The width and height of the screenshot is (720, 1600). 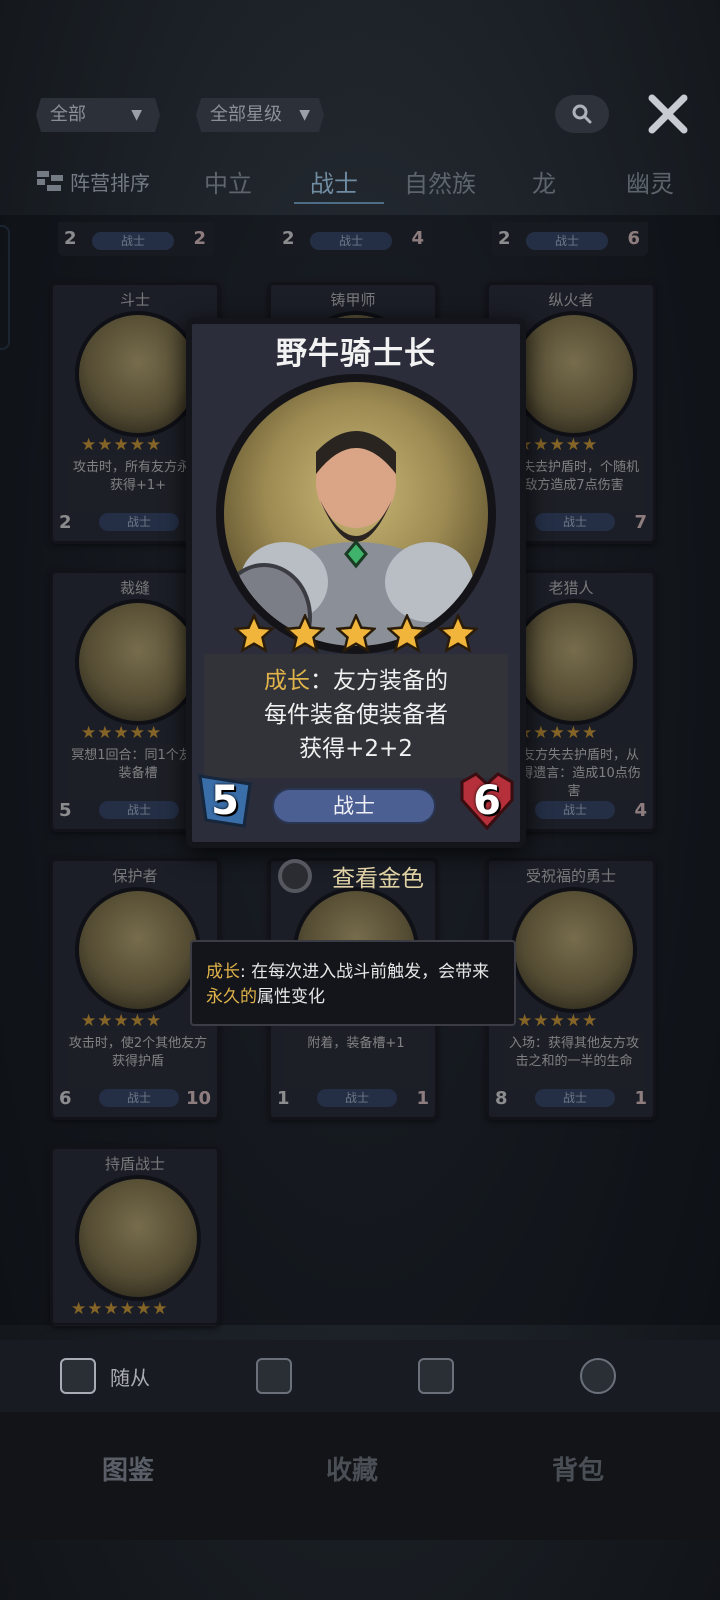 I want to click on tooltip-text-2: 属性变化, so click(x=291, y=997).